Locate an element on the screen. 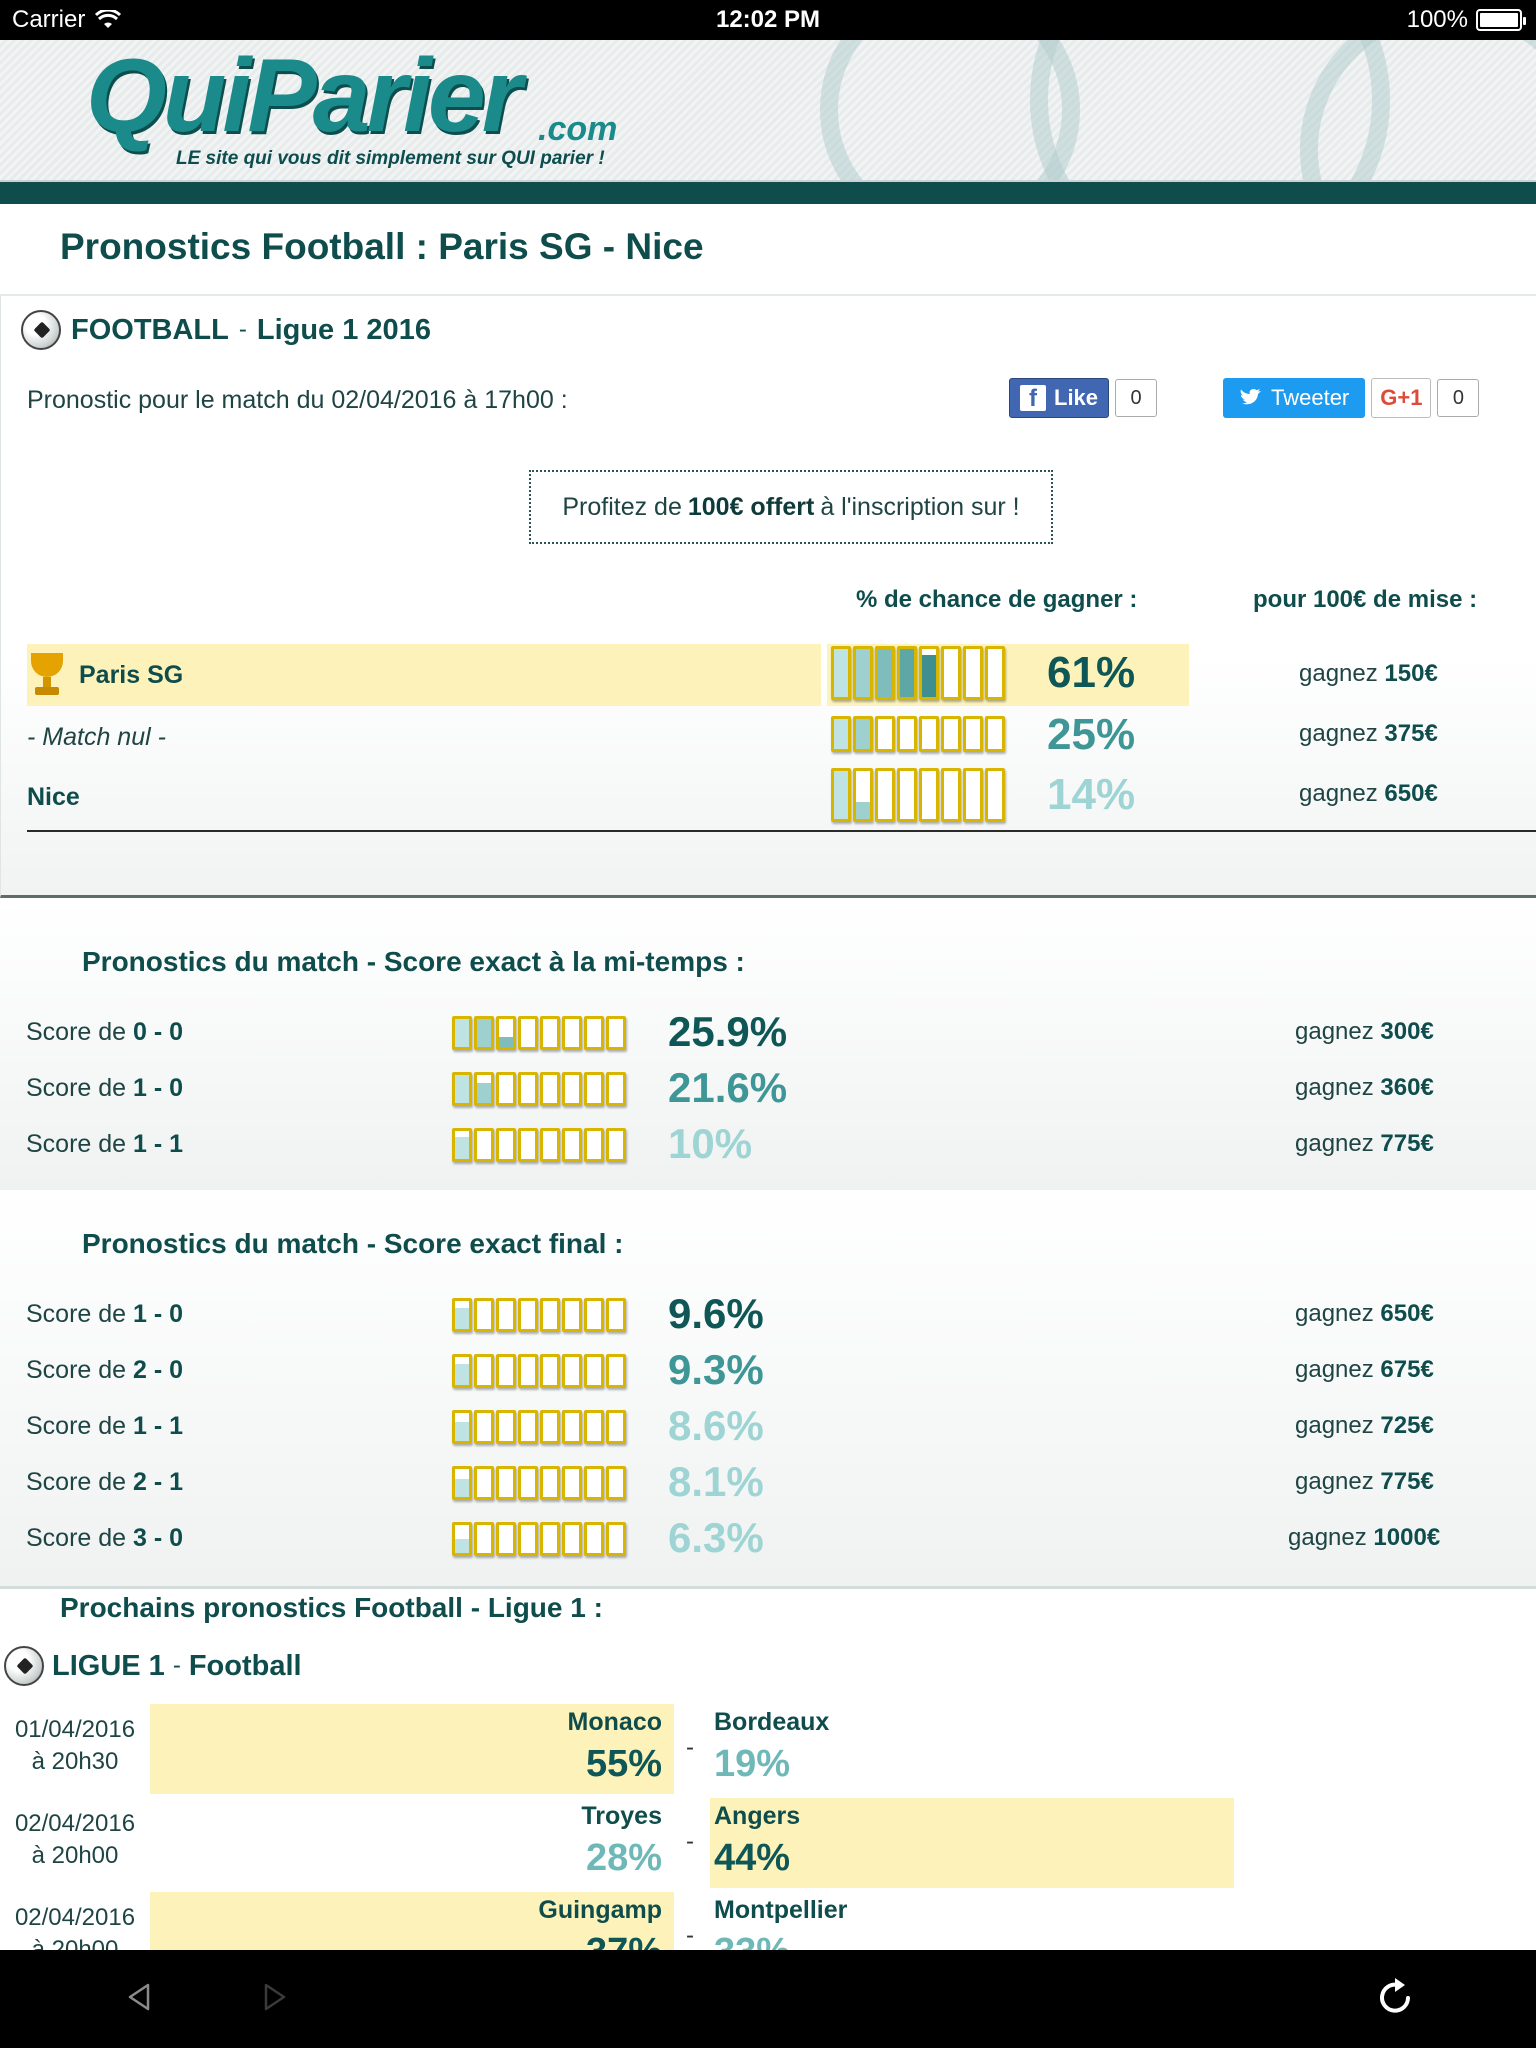 The image size is (1536, 2048). time-label: à 20h30 is located at coordinates (75, 1761).